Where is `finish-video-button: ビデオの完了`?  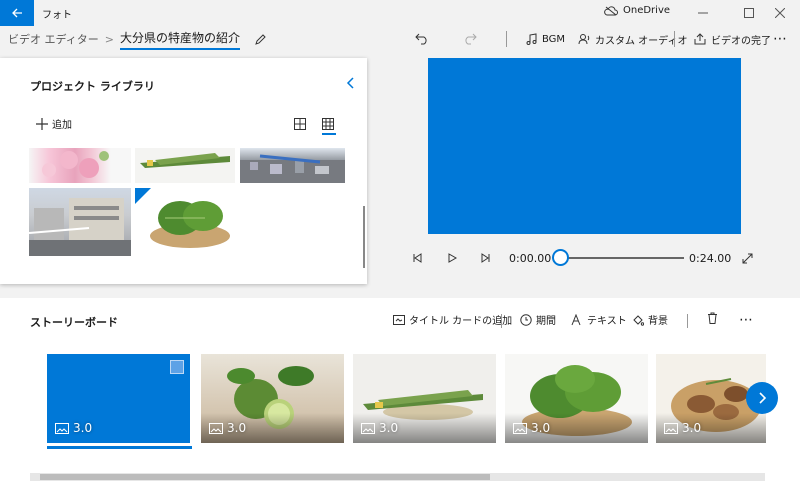 finish-video-button: ビデオの完了 is located at coordinates (732, 39).